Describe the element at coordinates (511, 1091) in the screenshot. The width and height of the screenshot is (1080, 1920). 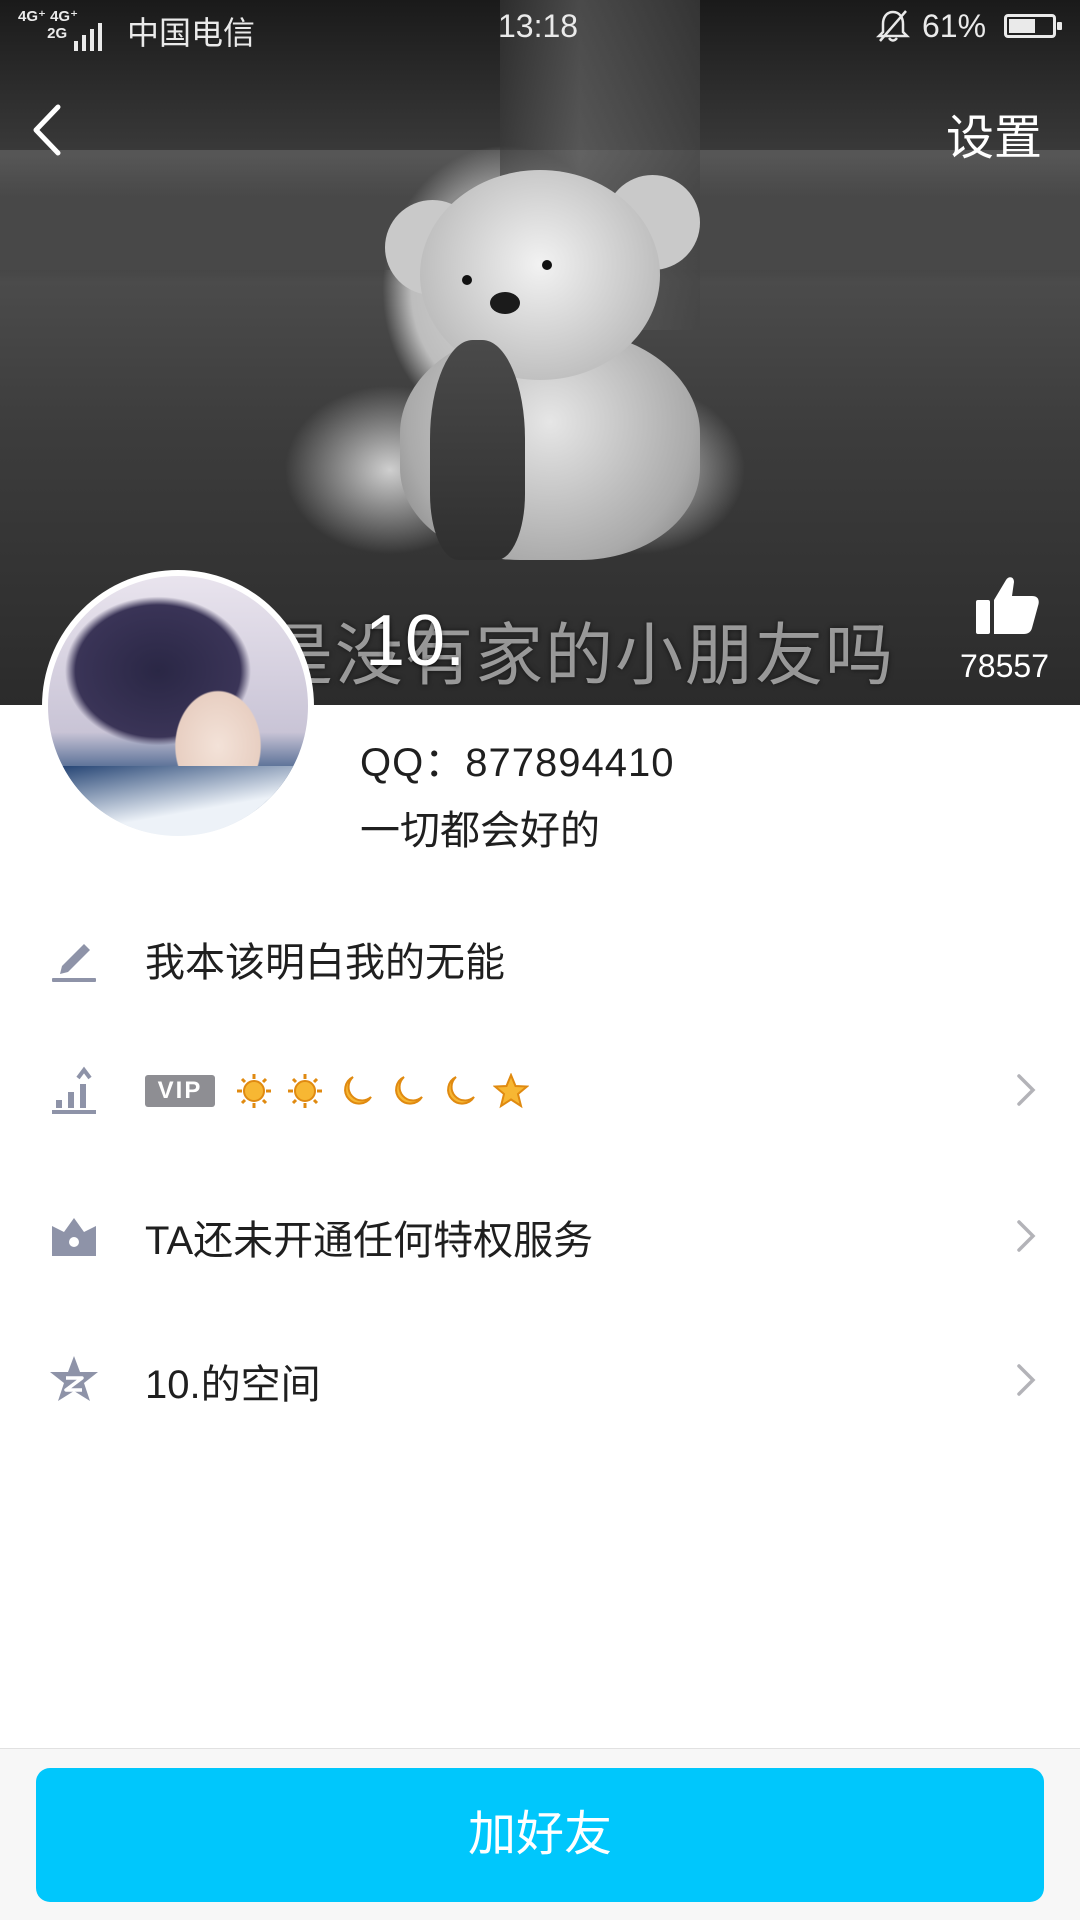
I see `star-level-icon` at that location.